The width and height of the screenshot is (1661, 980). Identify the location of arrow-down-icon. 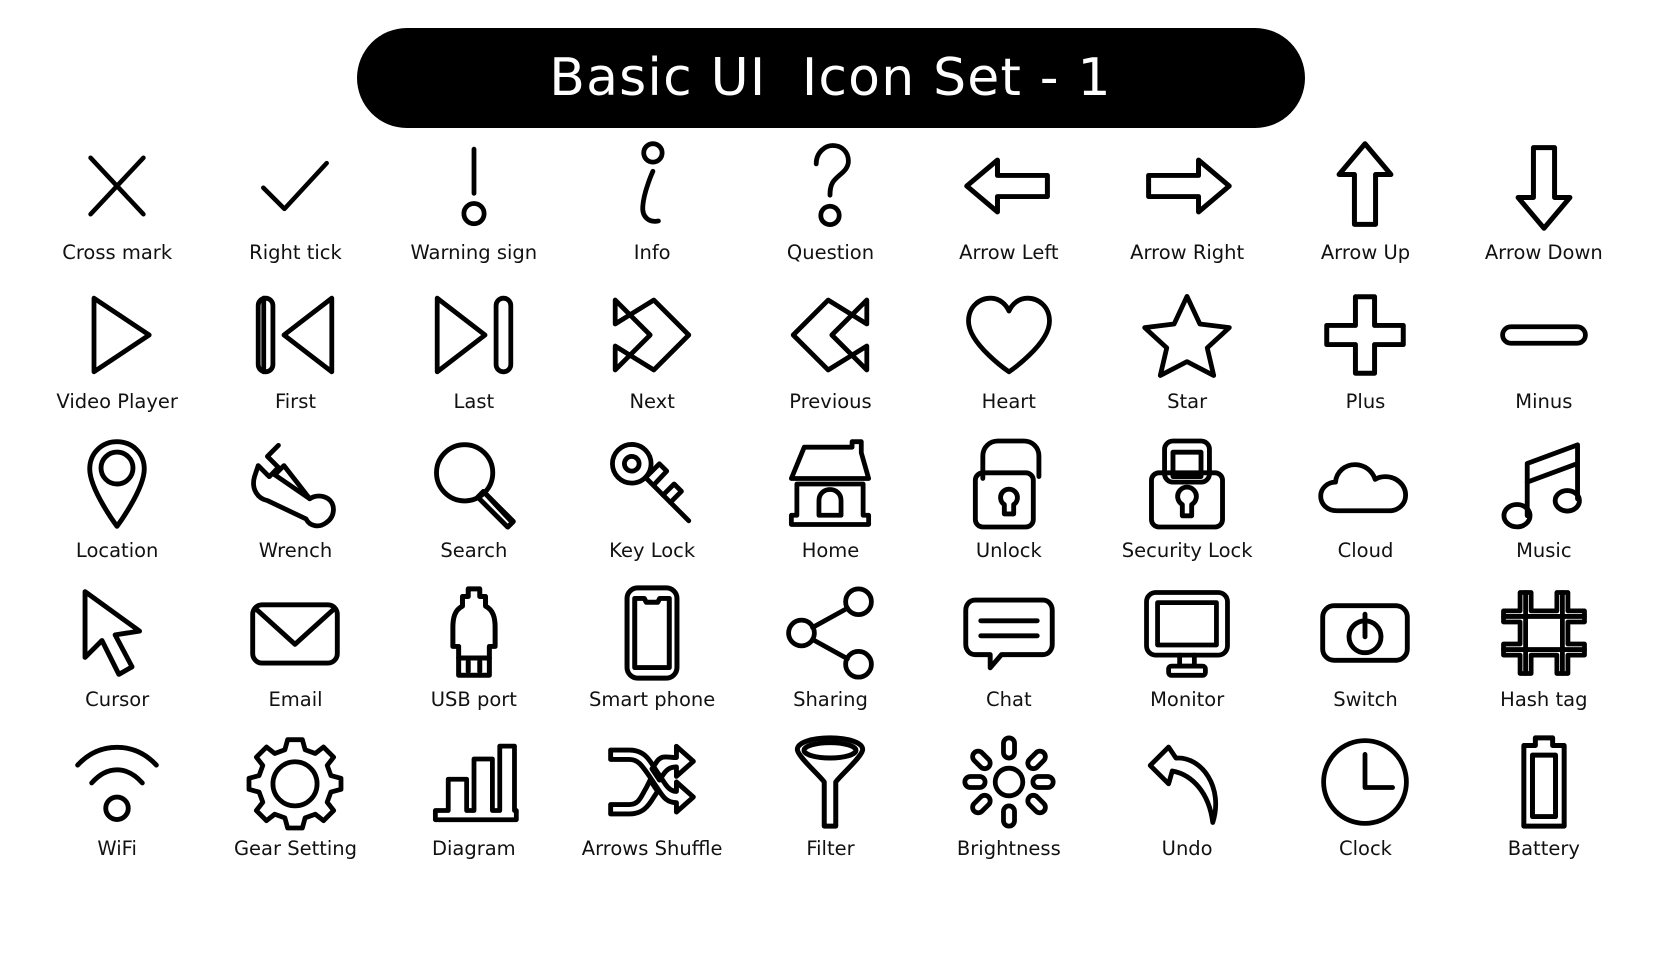
(1544, 186).